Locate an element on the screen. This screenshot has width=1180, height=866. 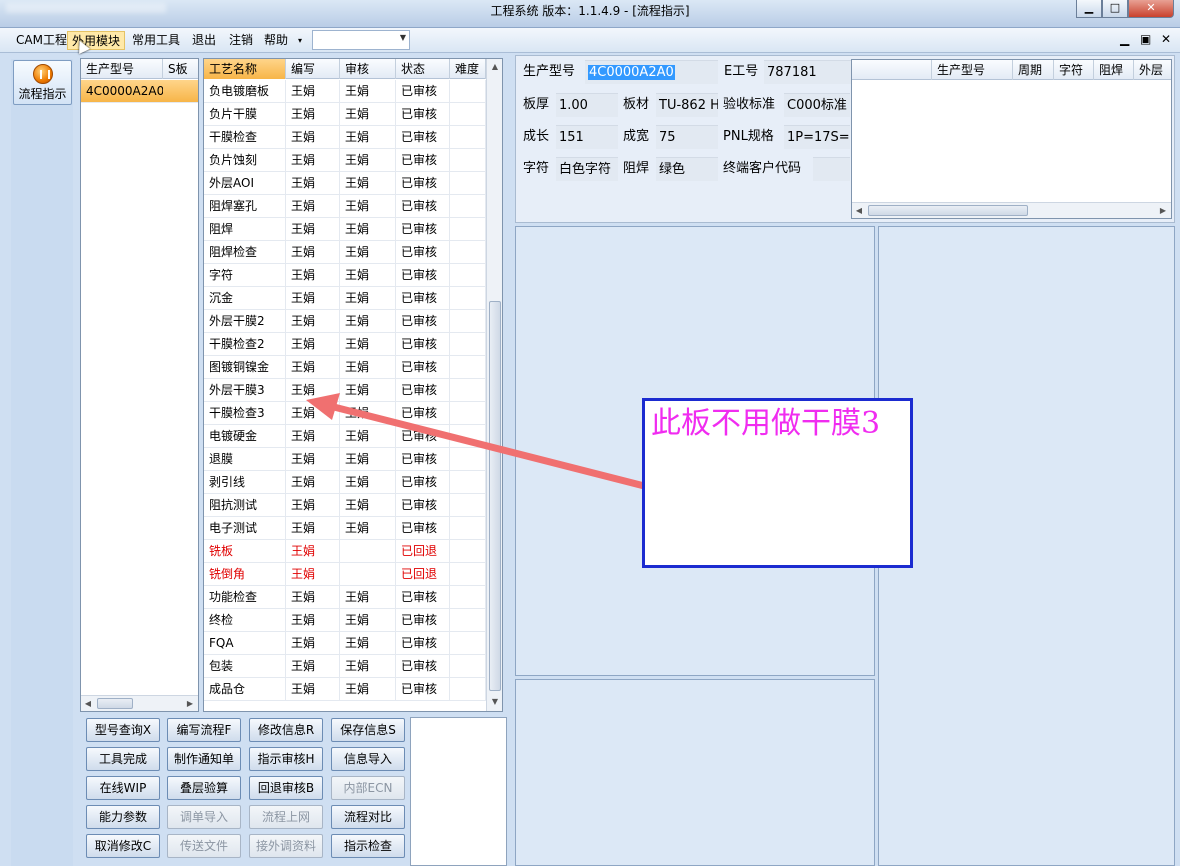
annotation-arrow is located at coordinates (489, 444).